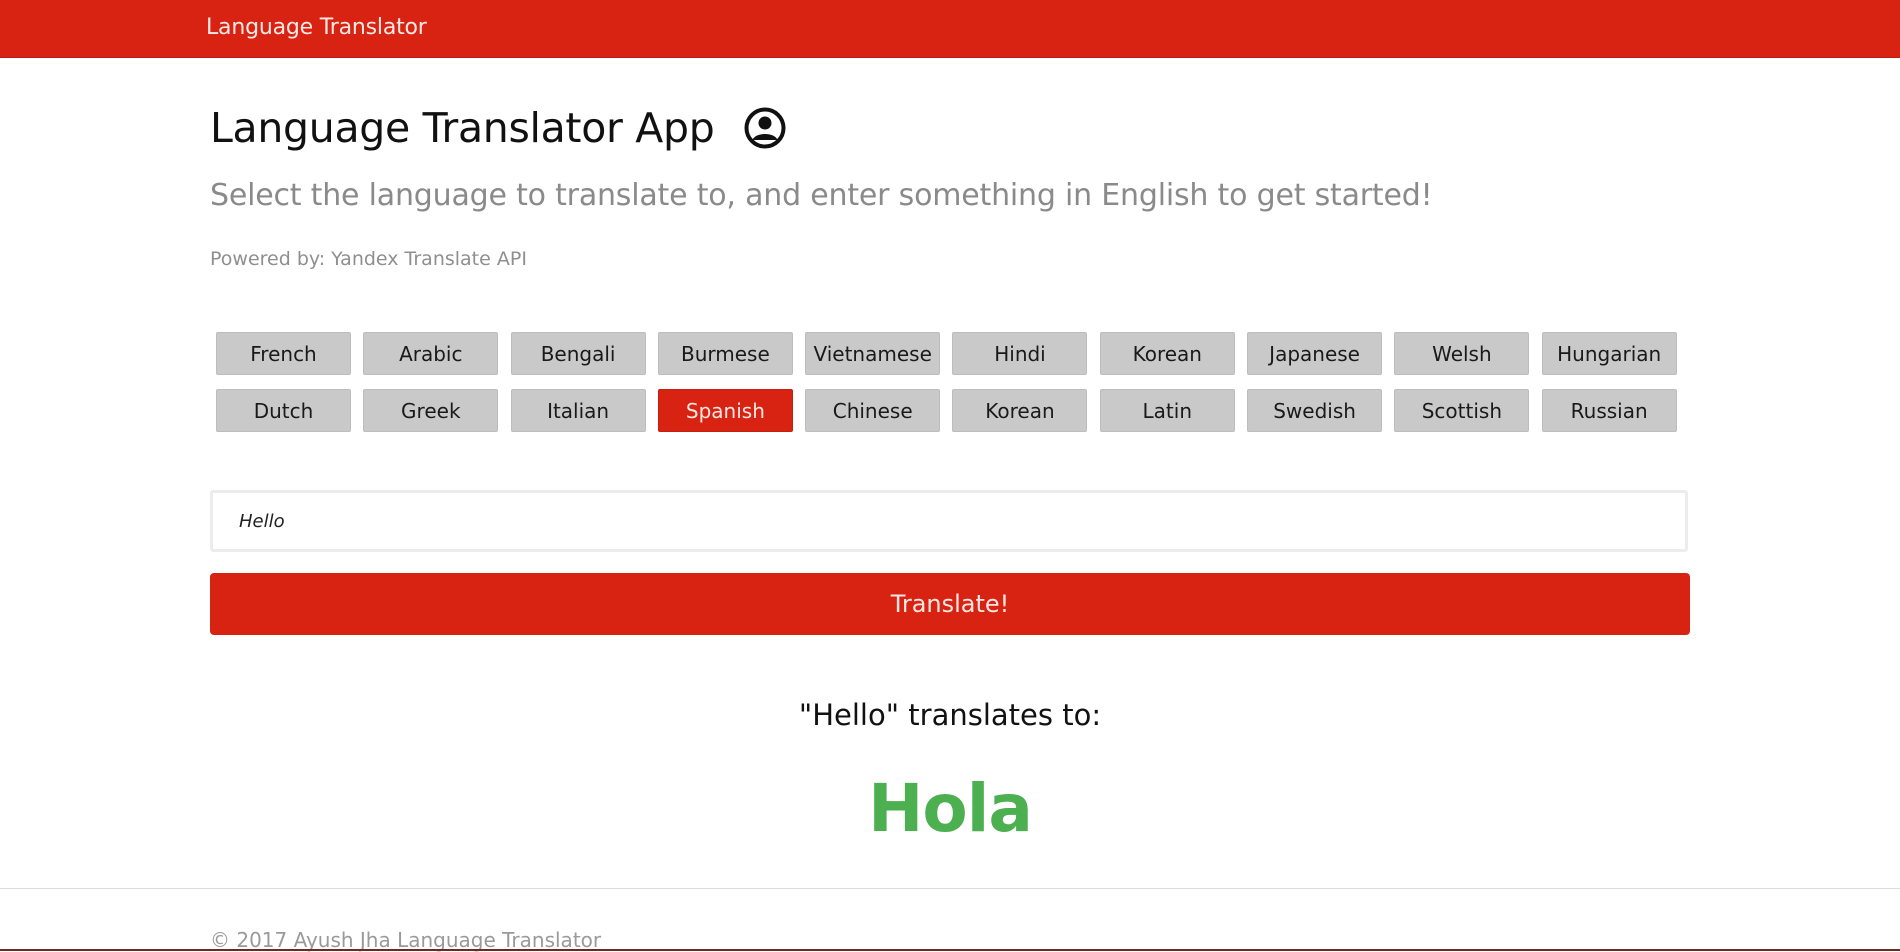  I want to click on text-input, so click(949, 521).